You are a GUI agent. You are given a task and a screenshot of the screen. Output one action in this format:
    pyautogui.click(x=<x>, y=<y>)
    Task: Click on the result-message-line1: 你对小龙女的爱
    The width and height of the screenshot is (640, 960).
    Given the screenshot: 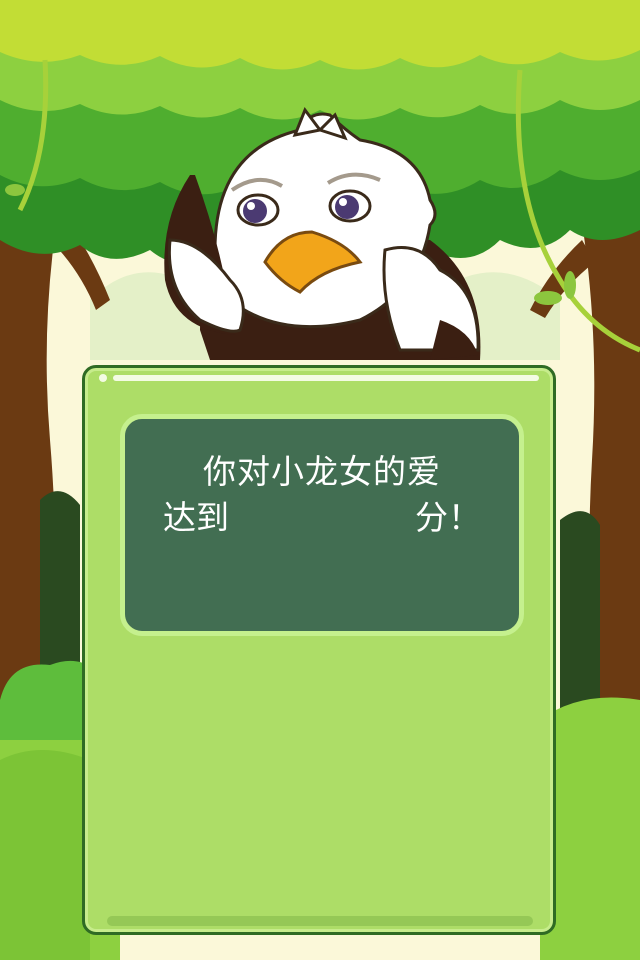 What is the action you would take?
    pyautogui.click(x=322, y=471)
    